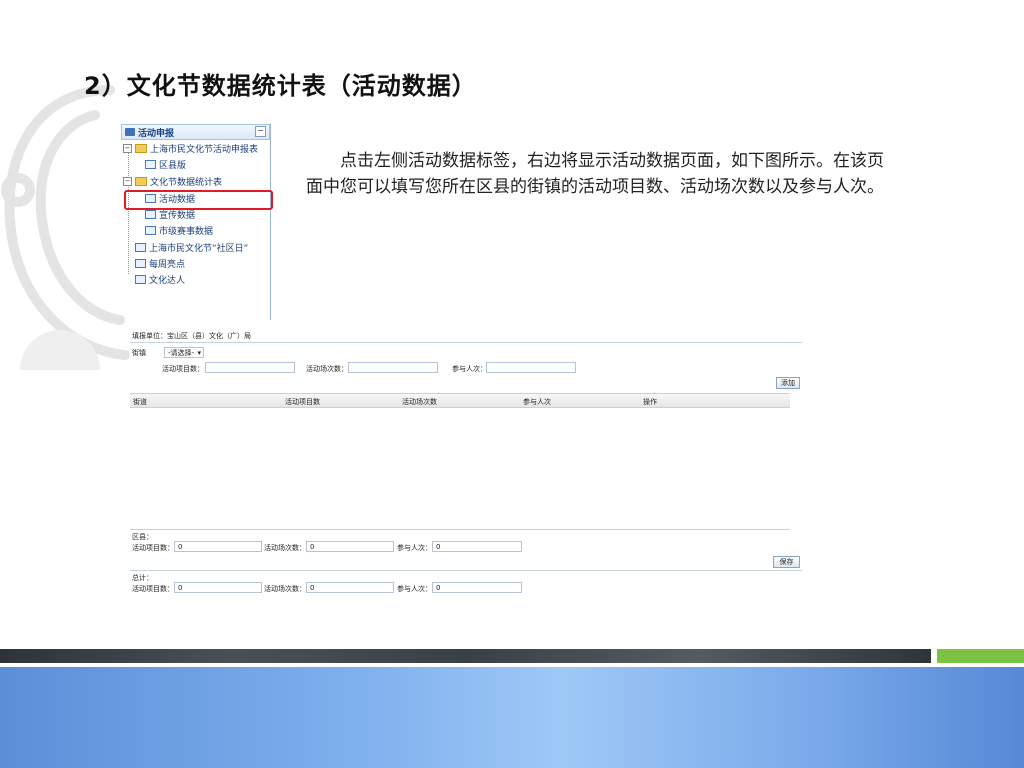  What do you see at coordinates (195, 132) in the screenshot?
I see `tree-header: 活动申报 −` at bounding box center [195, 132].